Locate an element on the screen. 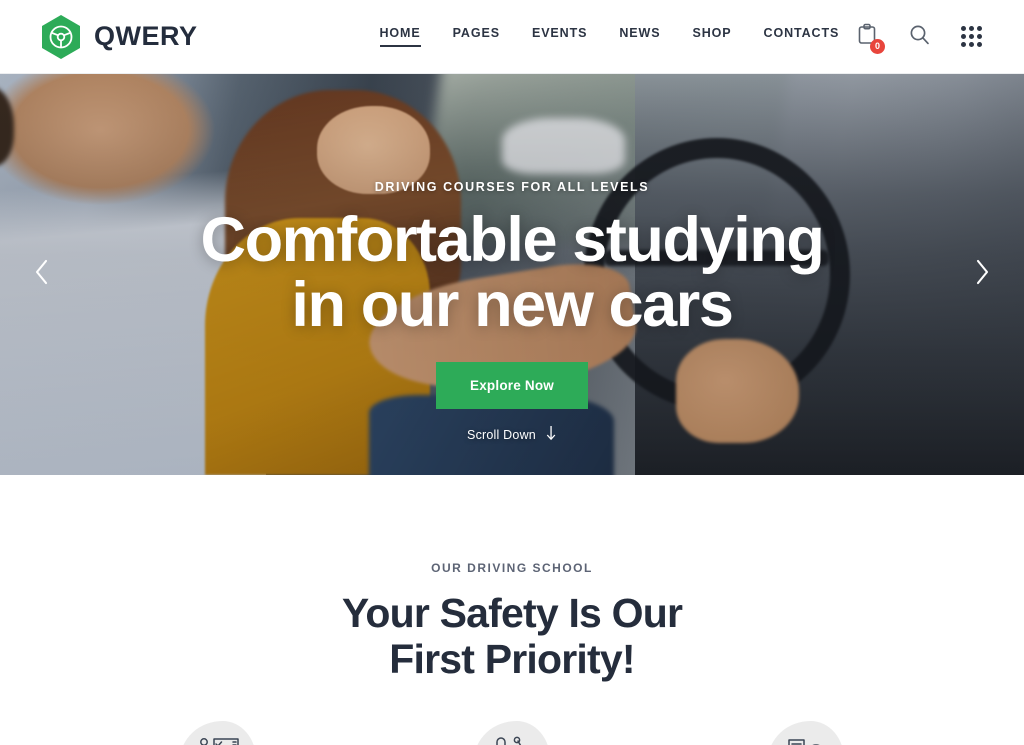 The width and height of the screenshot is (1024, 745). practice-course-cones-icon is located at coordinates (806, 740).